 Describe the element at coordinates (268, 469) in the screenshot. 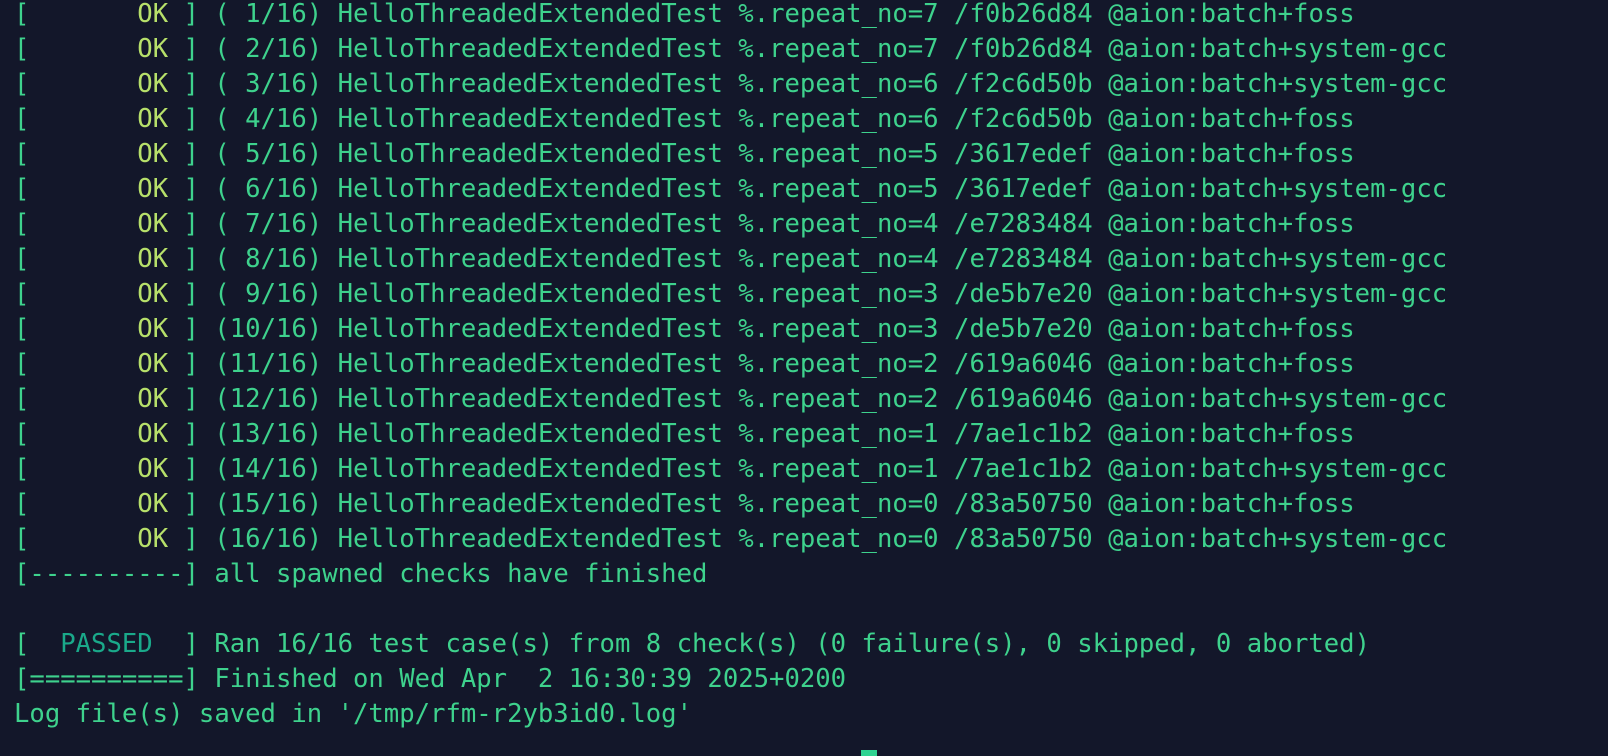

I see `test-index: (14/16)` at that location.